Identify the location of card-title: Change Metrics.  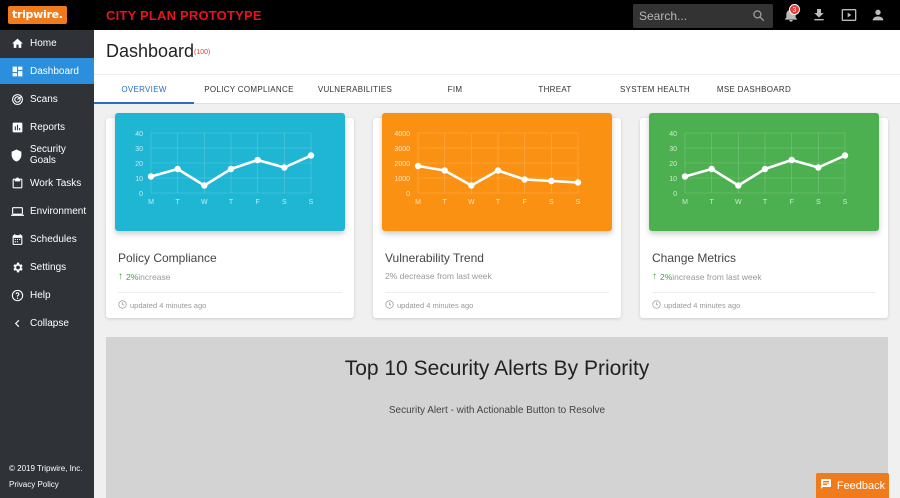
(694, 258).